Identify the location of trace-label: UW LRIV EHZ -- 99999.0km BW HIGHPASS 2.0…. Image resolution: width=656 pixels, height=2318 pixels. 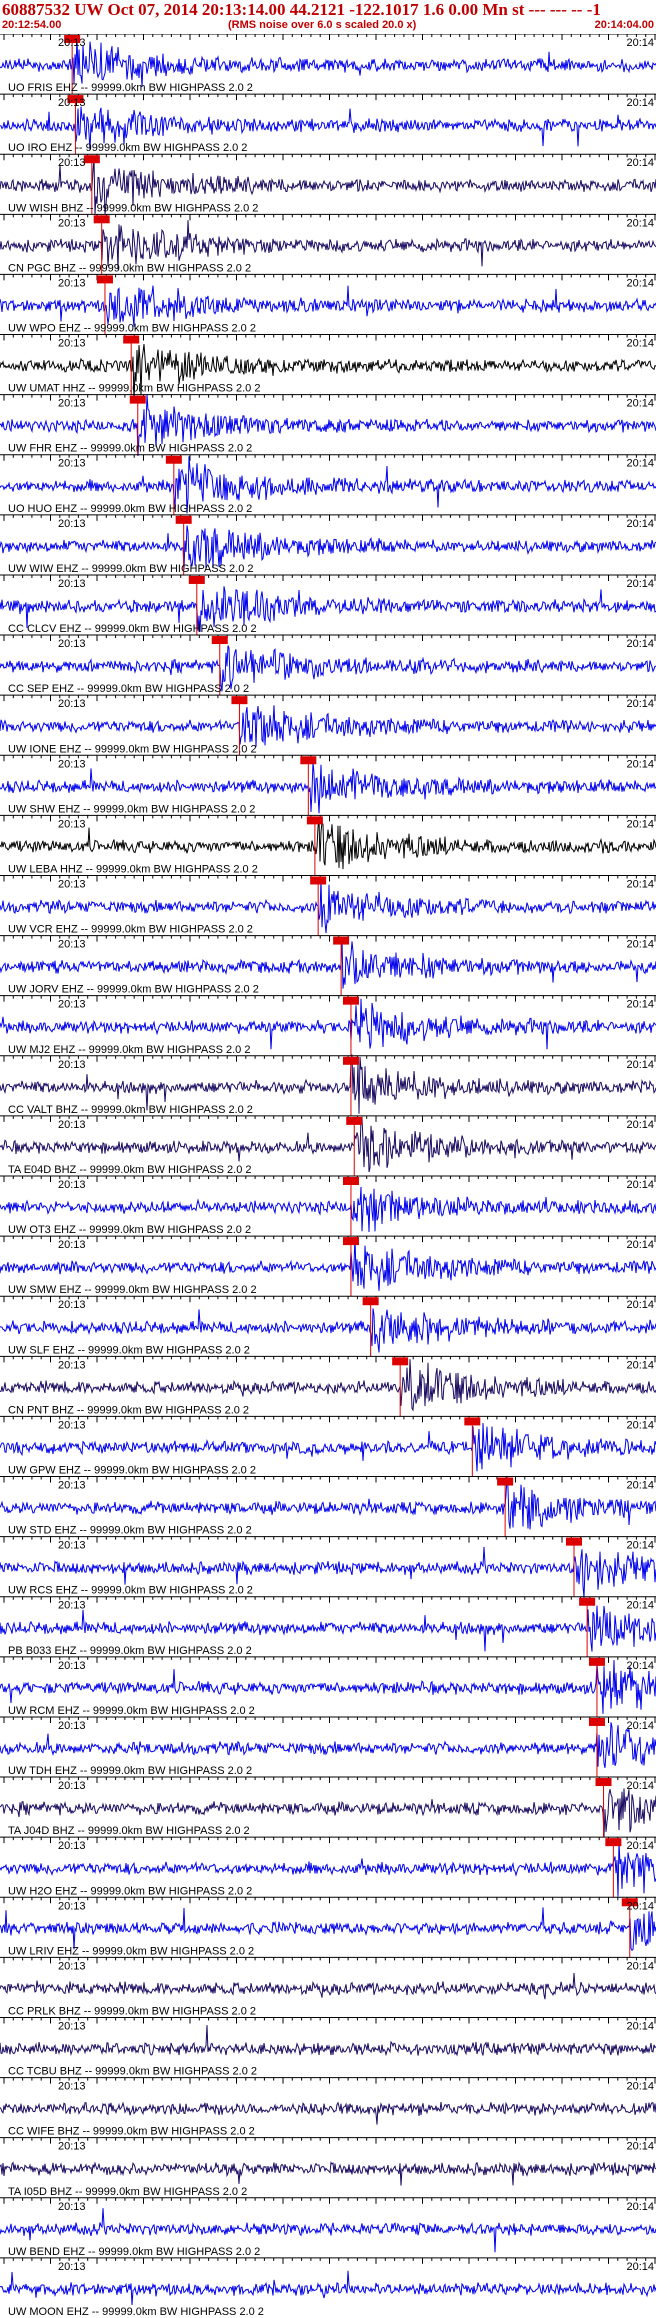
(131, 1951).